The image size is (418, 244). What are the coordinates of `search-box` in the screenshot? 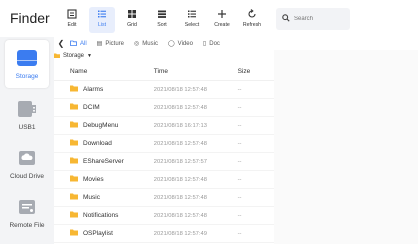 It's located at (313, 19).